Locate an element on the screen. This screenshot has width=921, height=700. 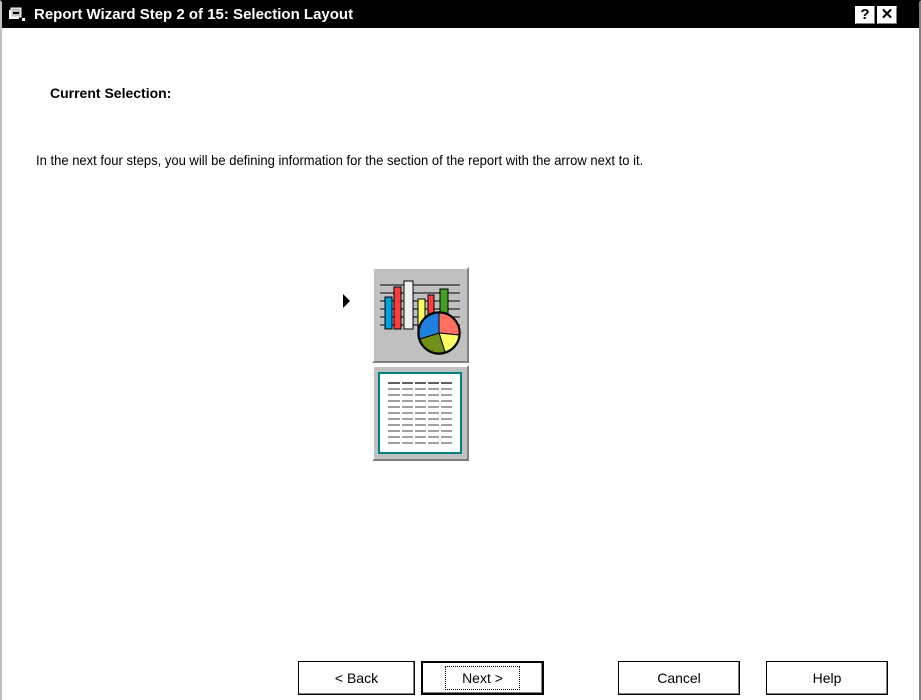
current-selection-heading: Current Selection: is located at coordinates (111, 93).